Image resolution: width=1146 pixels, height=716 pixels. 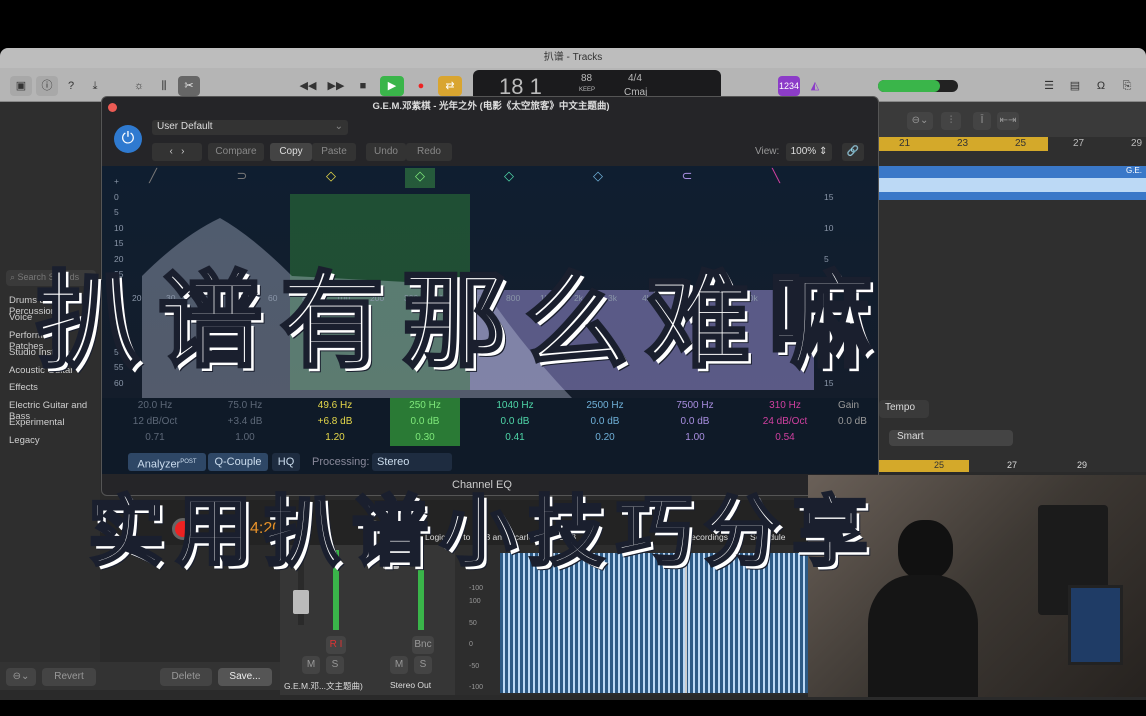 What do you see at coordinates (336, 645) in the screenshot?
I see `record-input-button: R I` at bounding box center [336, 645].